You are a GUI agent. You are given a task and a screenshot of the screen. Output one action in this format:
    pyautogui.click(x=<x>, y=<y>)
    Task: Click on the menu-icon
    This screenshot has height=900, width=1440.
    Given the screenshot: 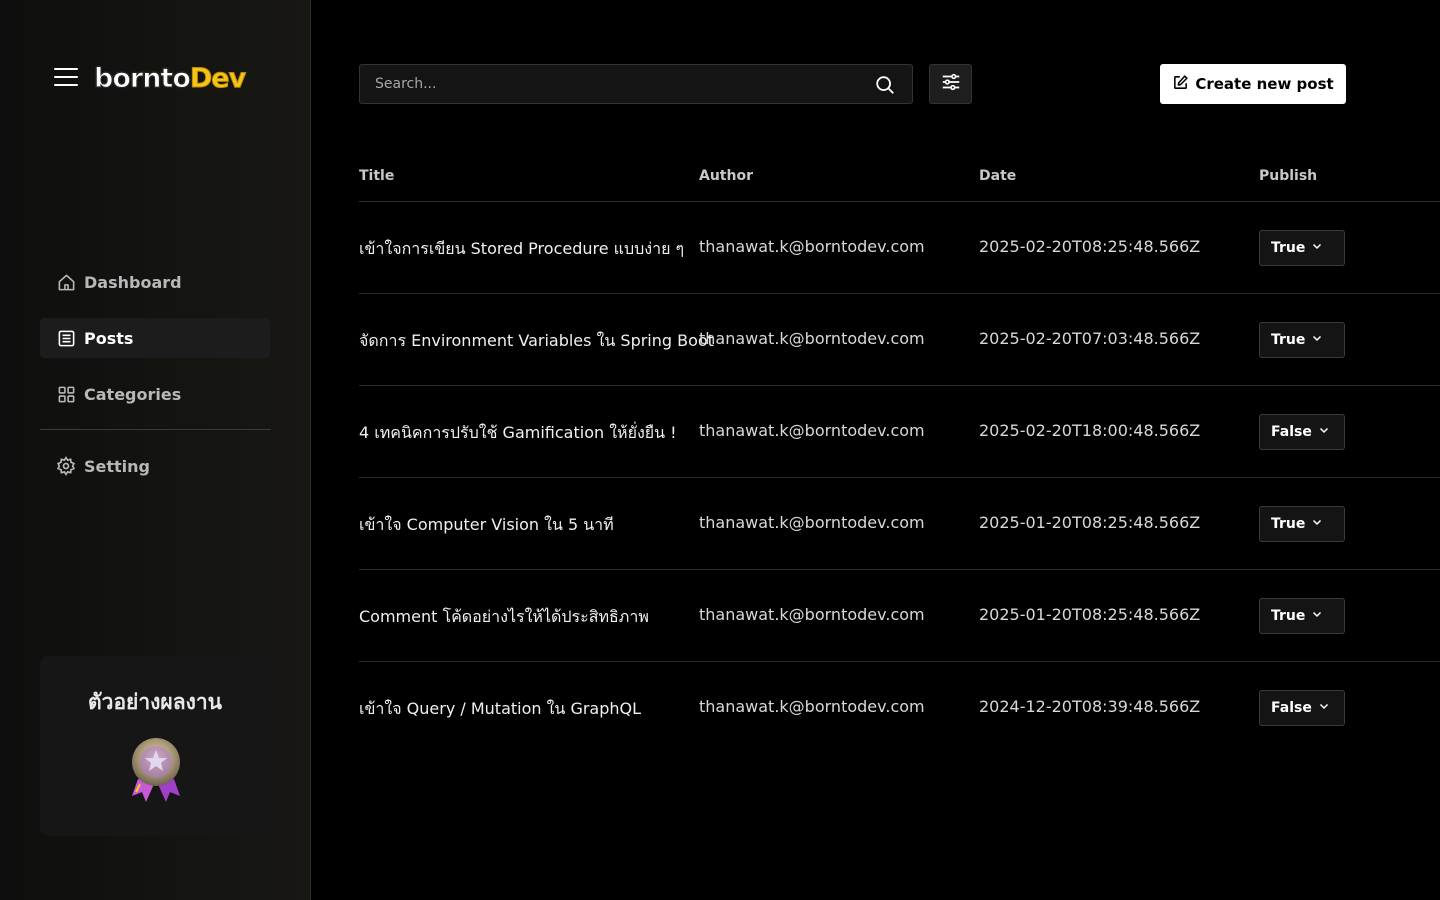 What is the action you would take?
    pyautogui.click(x=66, y=78)
    